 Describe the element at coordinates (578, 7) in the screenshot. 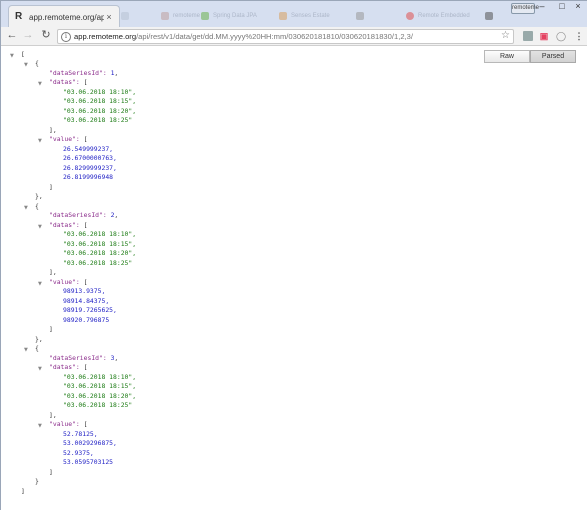

I see `close-window-button: ×` at that location.